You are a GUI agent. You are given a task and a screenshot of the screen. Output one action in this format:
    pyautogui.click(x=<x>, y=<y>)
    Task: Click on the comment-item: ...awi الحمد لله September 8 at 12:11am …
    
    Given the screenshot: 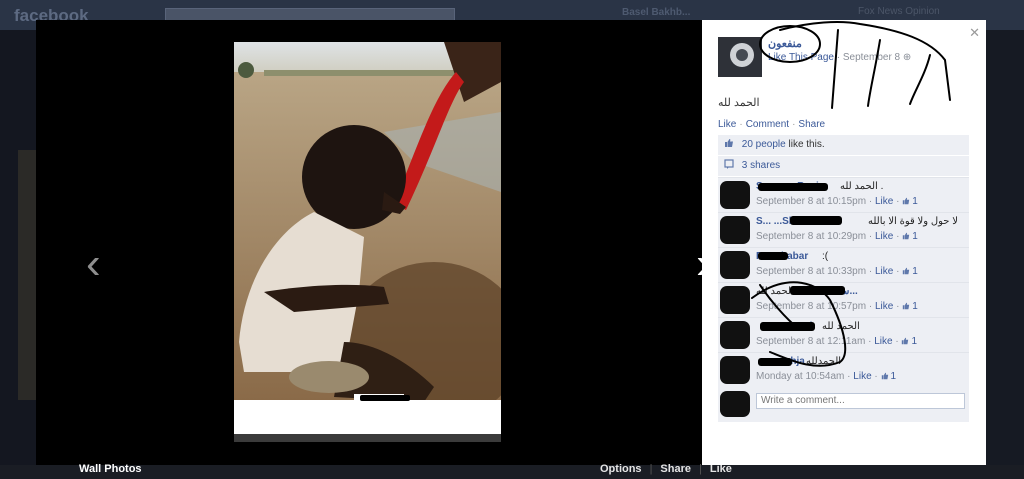 What is the action you would take?
    pyautogui.click(x=843, y=334)
    